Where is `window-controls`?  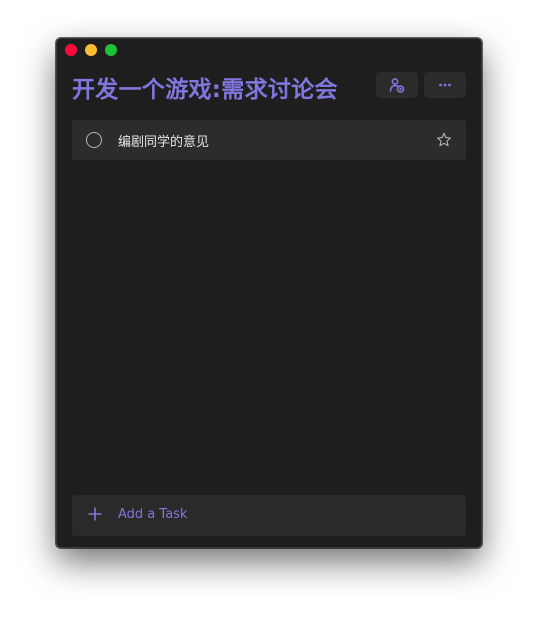 window-controls is located at coordinates (91, 50).